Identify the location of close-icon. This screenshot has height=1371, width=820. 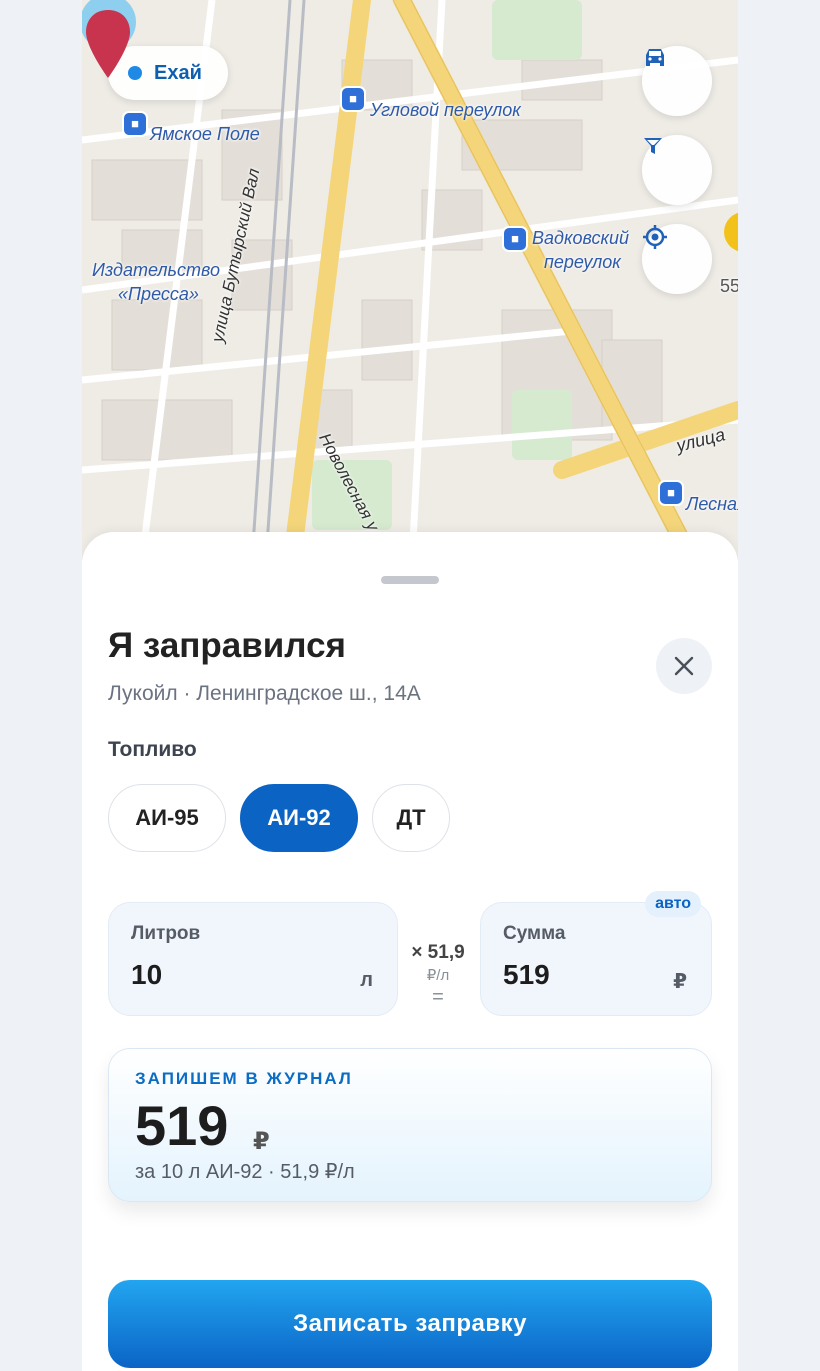
(684, 666).